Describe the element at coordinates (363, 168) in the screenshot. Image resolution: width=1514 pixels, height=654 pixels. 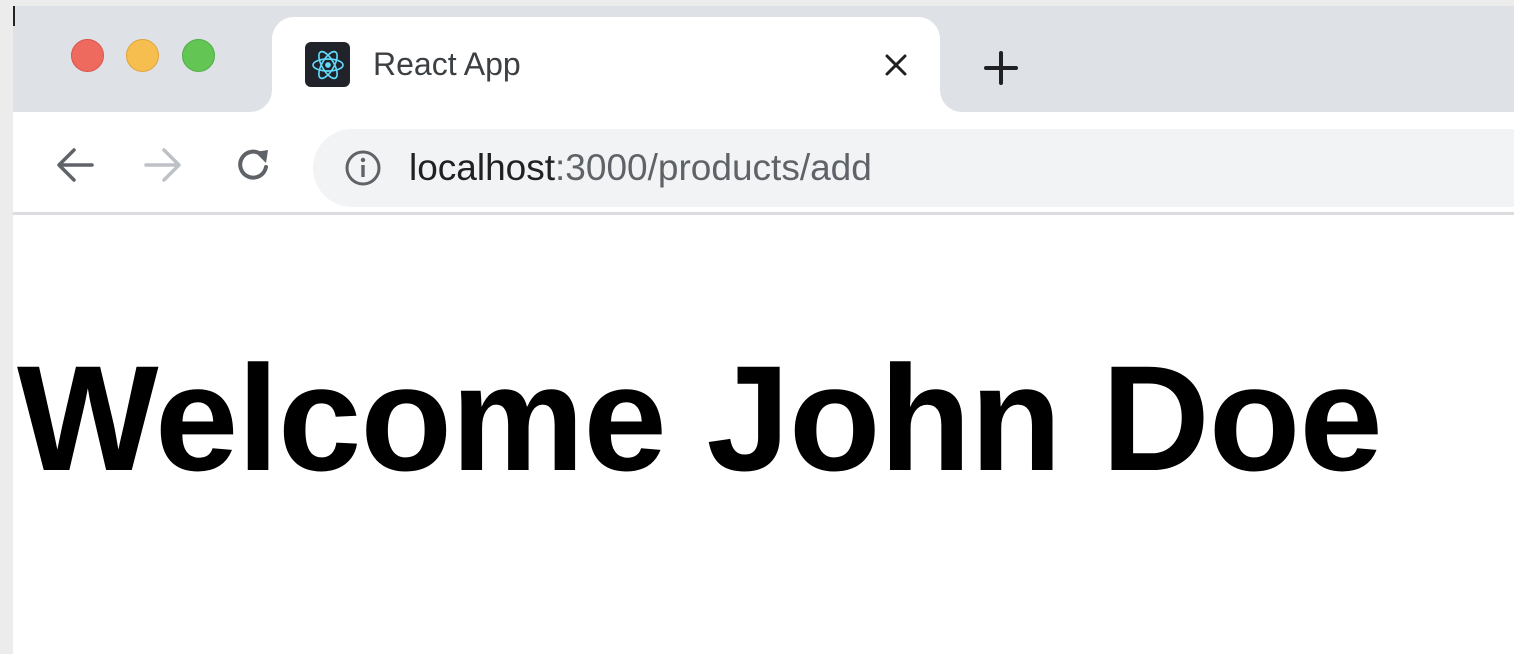
I see `info-icon` at that location.